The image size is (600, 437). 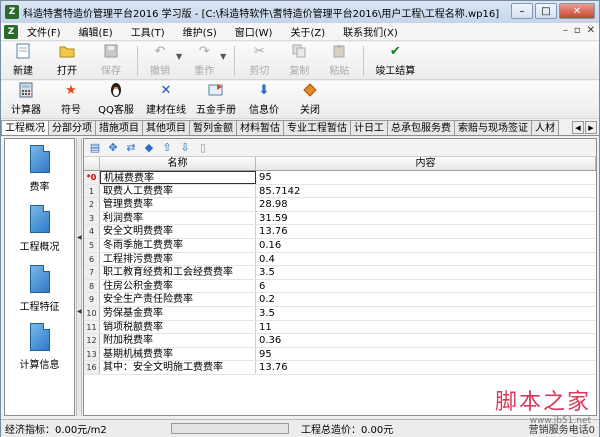 I want to click on row-number: 5, so click(x=92, y=245).